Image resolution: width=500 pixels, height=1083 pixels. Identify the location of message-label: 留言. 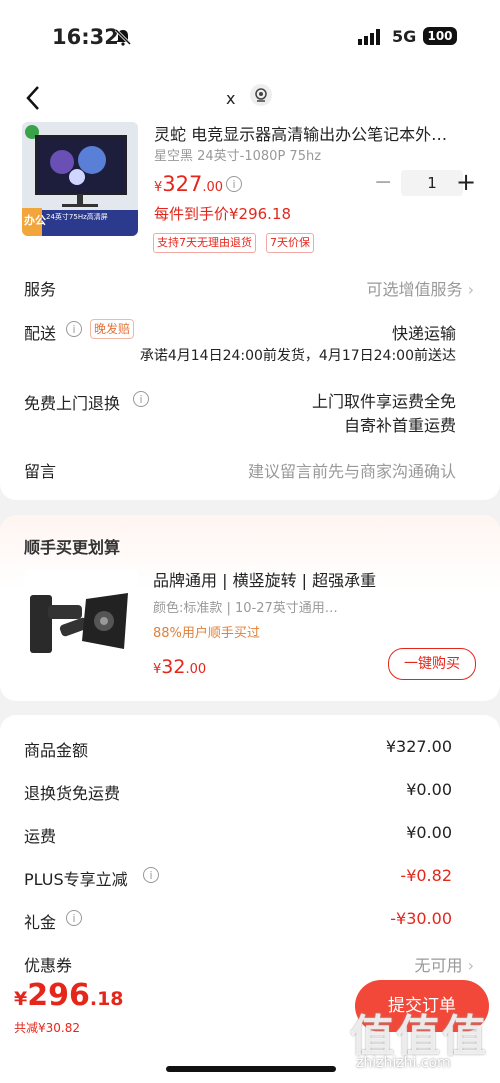
(40, 471).